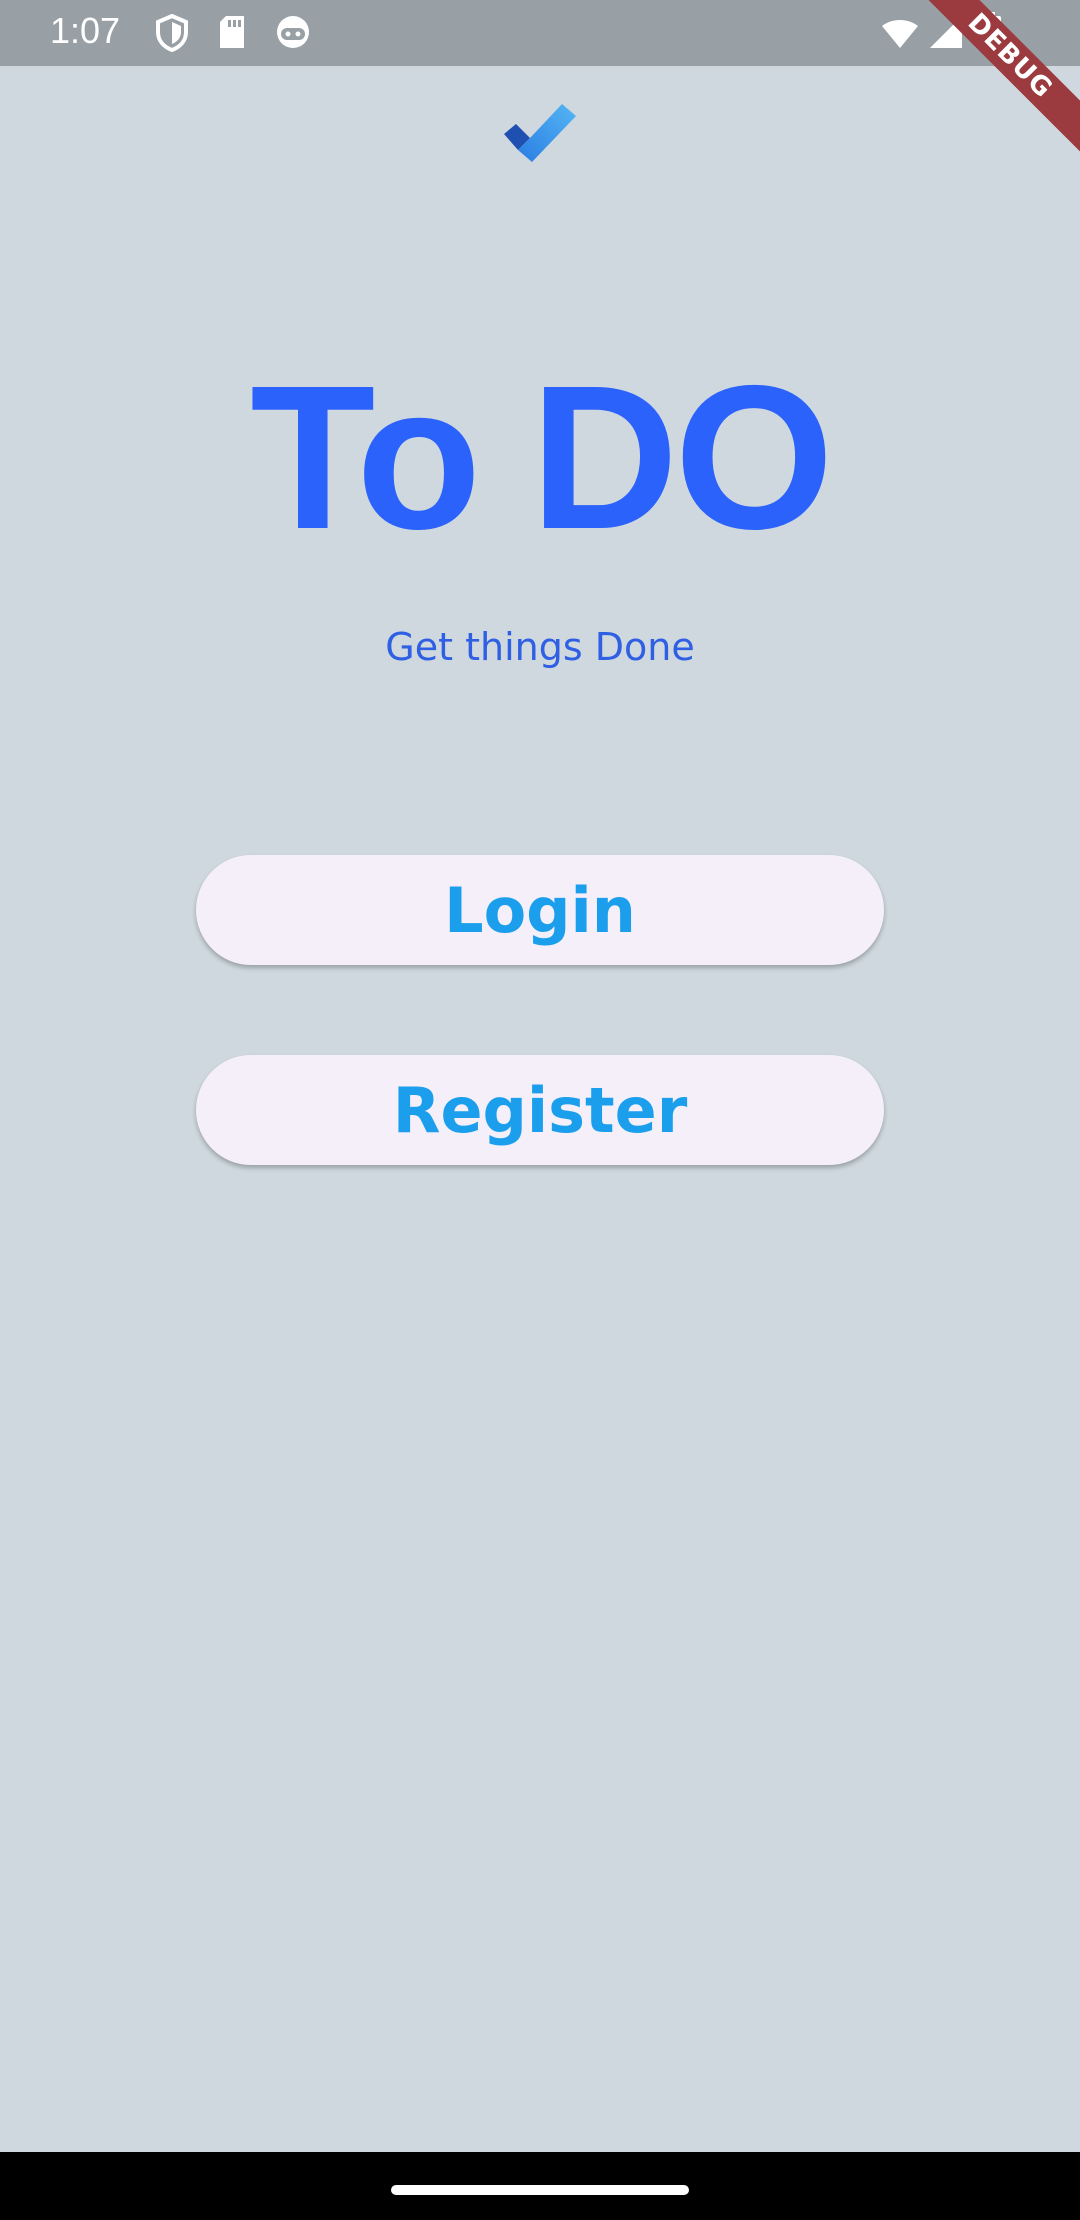 The width and height of the screenshot is (1080, 2220). I want to click on login-button-label: Login, so click(540, 910).